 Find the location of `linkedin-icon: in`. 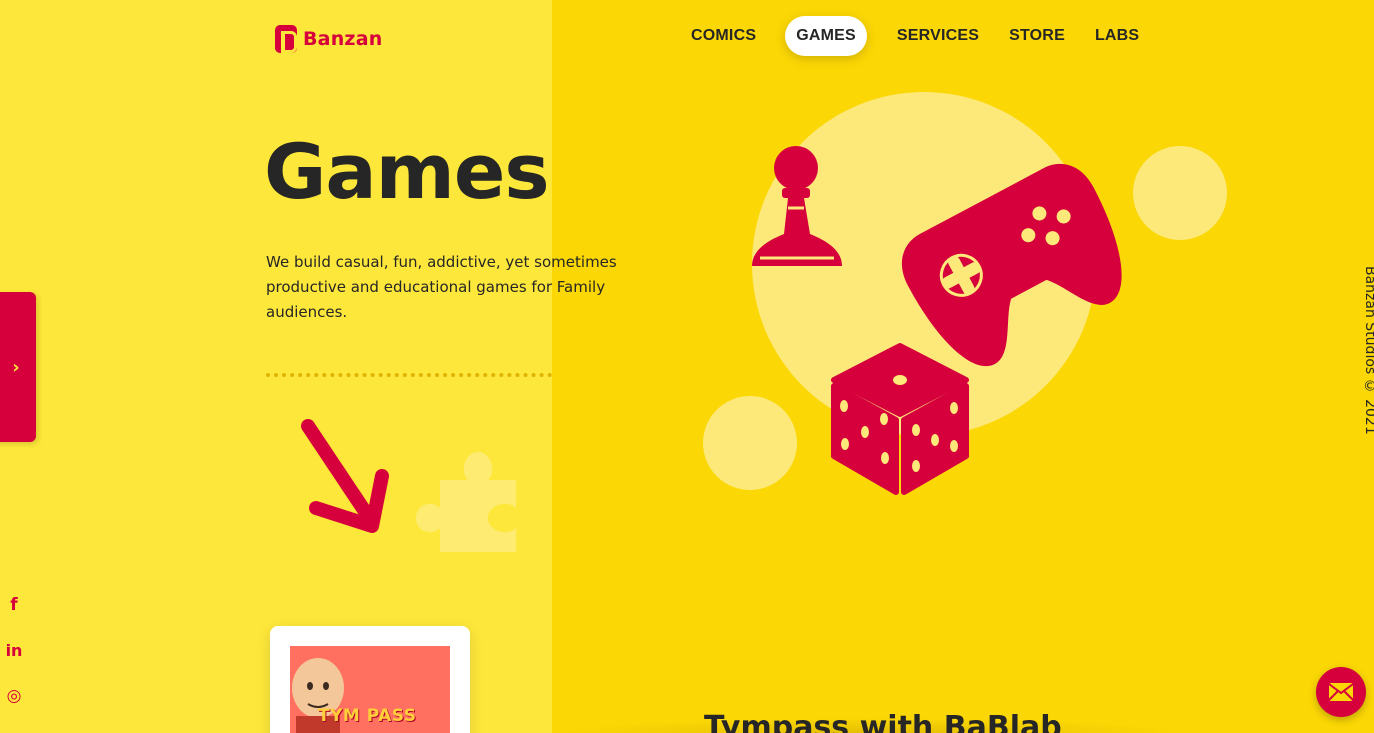

linkedin-icon: in is located at coordinates (14, 651).